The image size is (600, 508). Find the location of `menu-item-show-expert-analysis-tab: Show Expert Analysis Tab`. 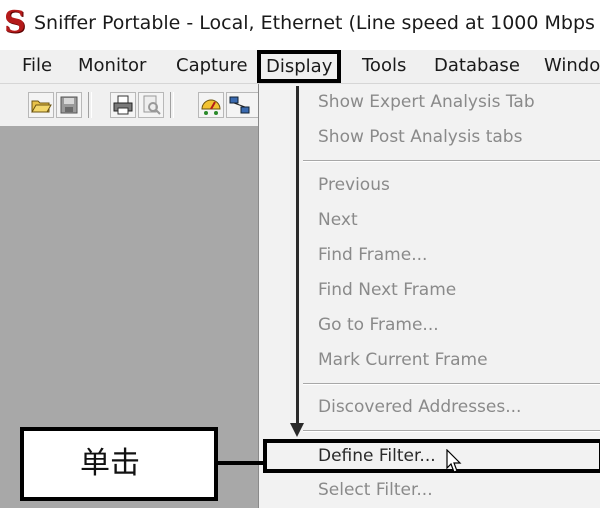

menu-item-show-expert-analysis-tab: Show Expert Analysis Tab is located at coordinates (426, 102).